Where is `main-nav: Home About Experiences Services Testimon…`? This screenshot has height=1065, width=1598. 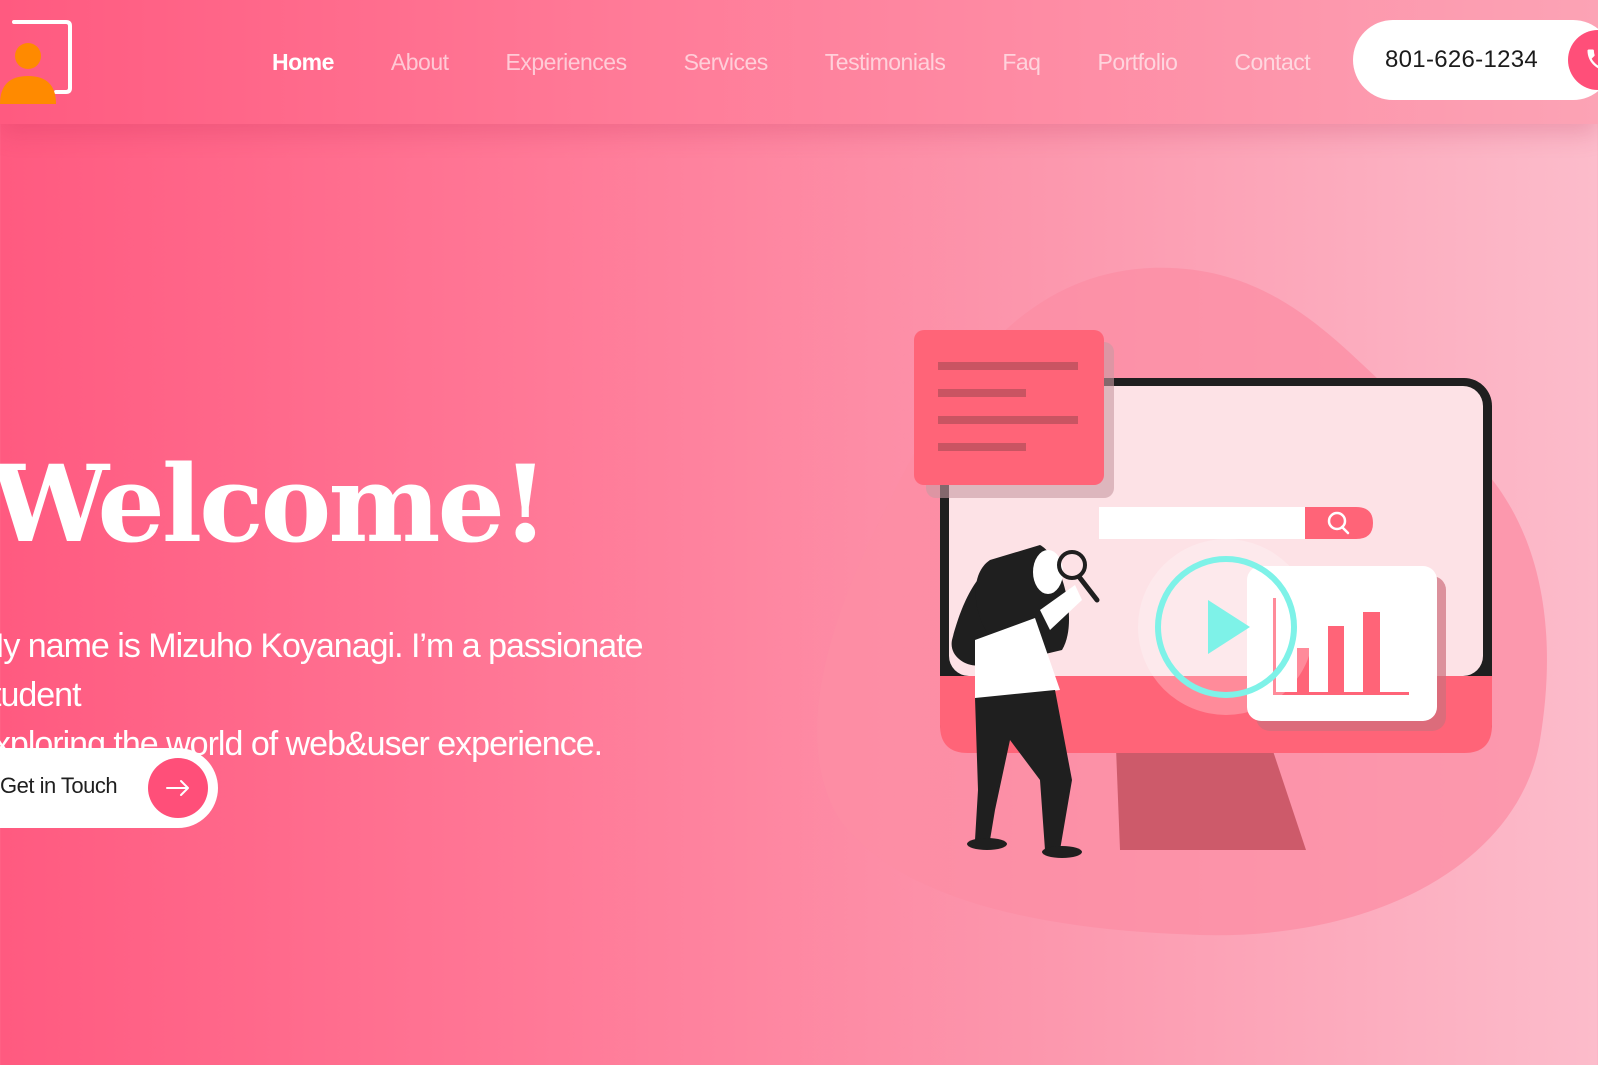
main-nav: Home About Experiences Services Testimon… is located at coordinates (801, 62).